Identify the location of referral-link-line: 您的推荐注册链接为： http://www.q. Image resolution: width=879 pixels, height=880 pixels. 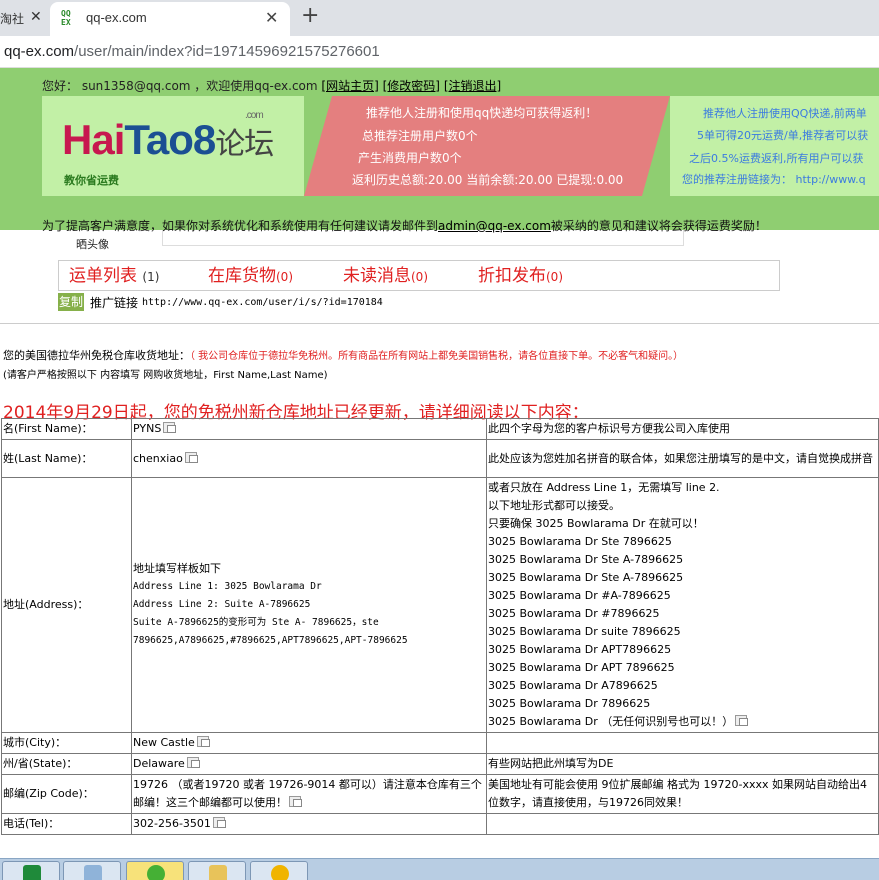
(774, 179).